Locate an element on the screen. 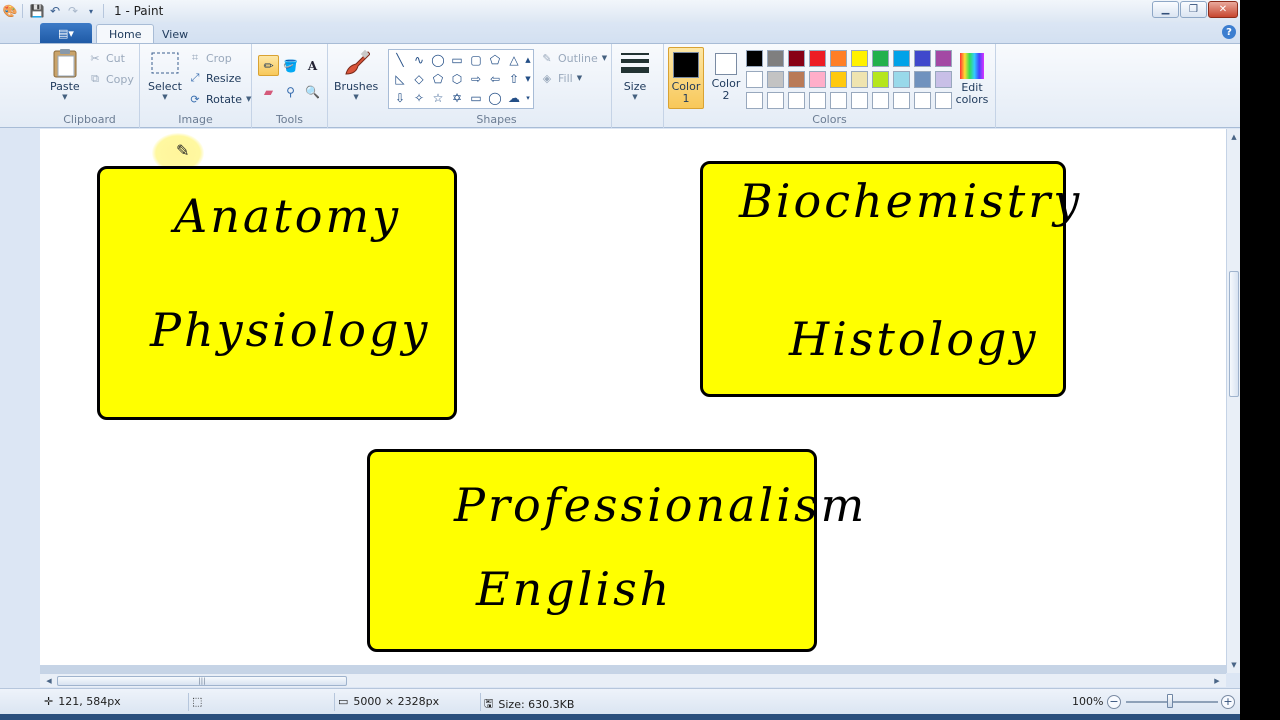 The image size is (1280, 720). four-point-star-shape-icon: ✧ is located at coordinates (419, 98).